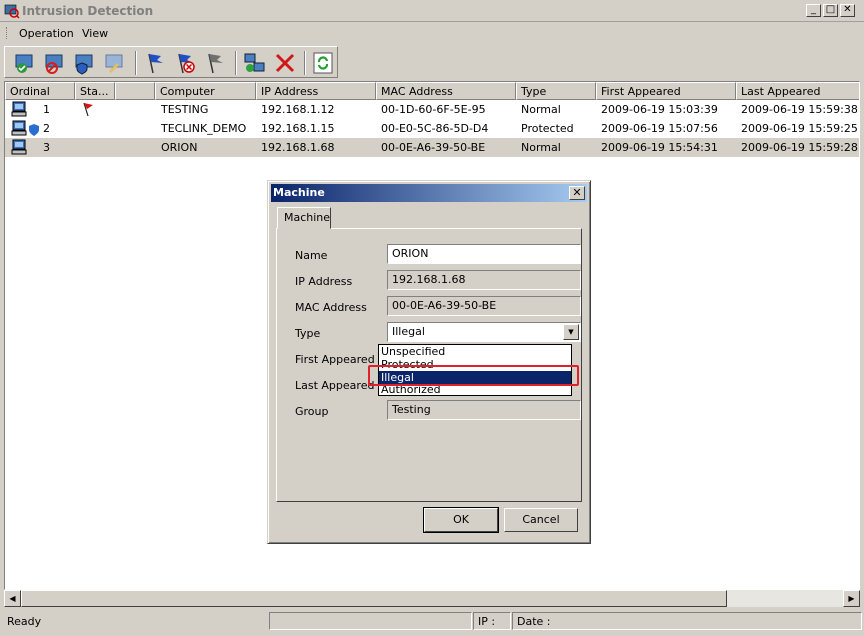  What do you see at coordinates (312, 411) in the screenshot?
I see `group-label: Group` at bounding box center [312, 411].